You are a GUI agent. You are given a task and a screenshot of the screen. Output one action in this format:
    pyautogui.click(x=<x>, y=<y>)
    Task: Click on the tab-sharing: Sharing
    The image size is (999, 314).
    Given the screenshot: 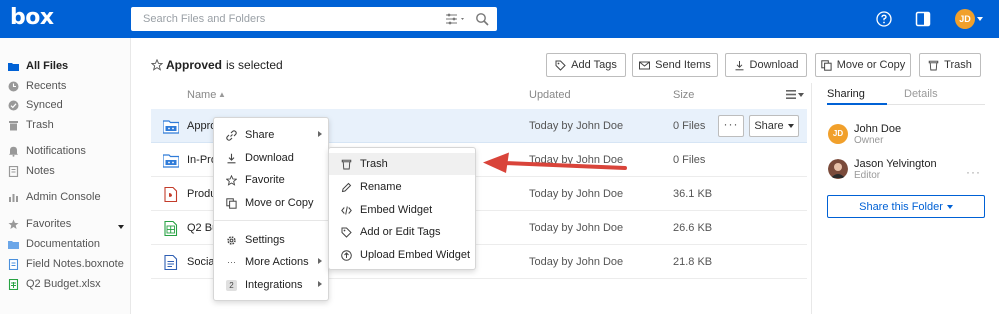 What is the action you would take?
    pyautogui.click(x=846, y=94)
    